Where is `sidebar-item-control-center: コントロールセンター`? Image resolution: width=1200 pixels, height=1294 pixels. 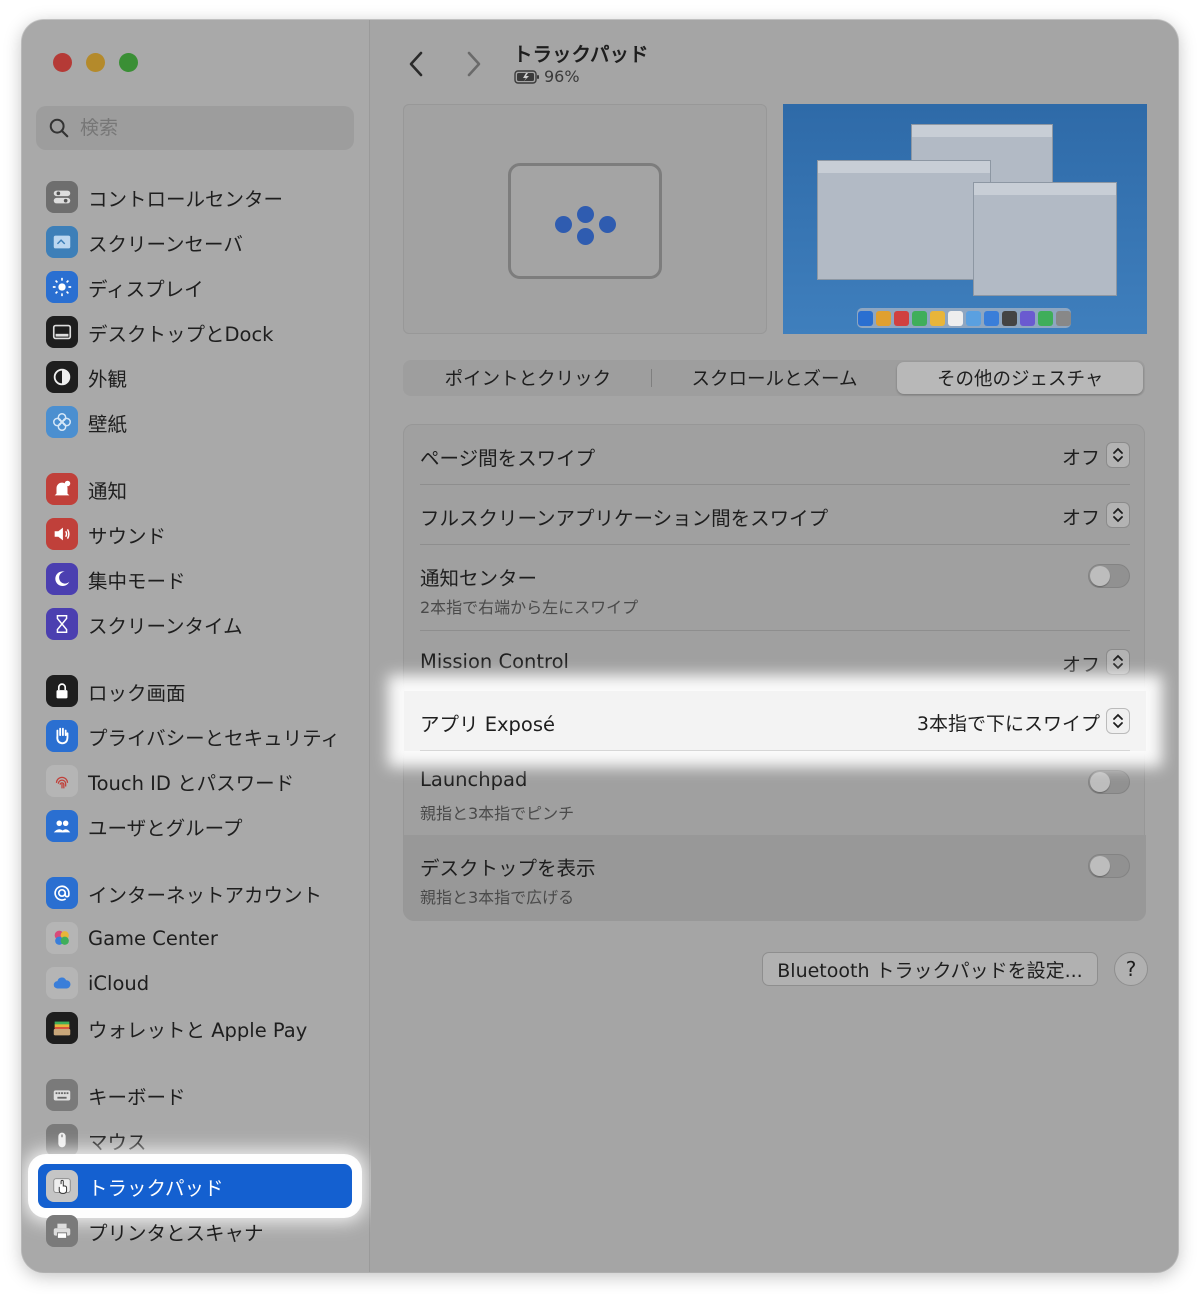
sidebar-item-control-center: コントロールセンター is located at coordinates (195, 197).